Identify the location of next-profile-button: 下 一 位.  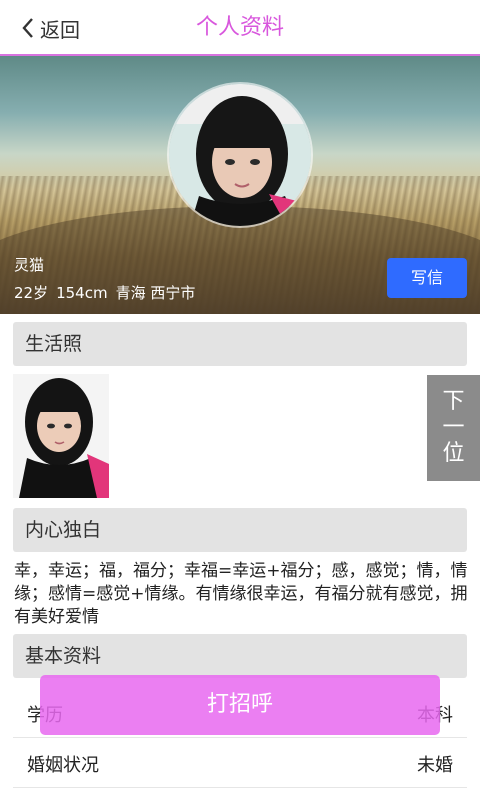
(453, 428).